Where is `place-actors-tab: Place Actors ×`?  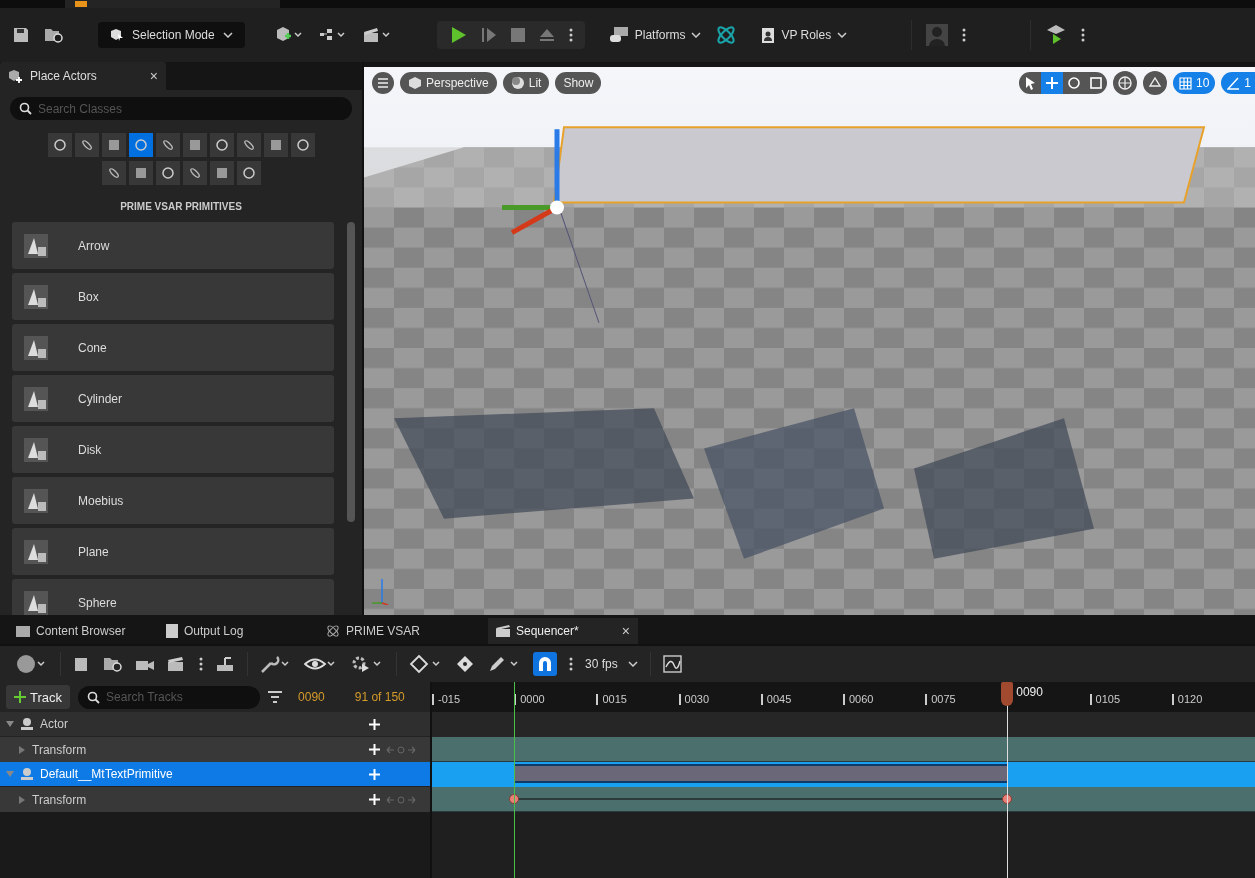 place-actors-tab: Place Actors × is located at coordinates (83, 76).